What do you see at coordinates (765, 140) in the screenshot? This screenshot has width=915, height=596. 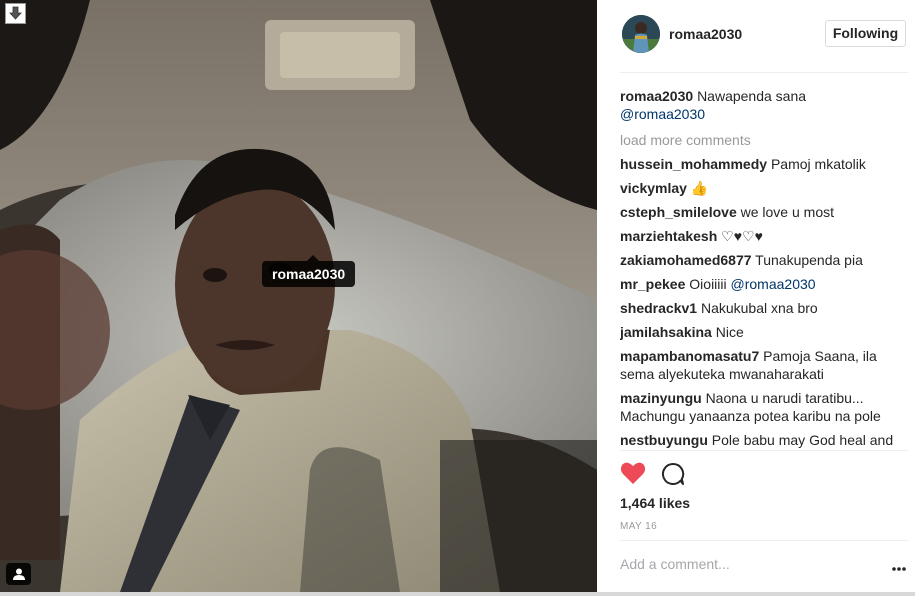 I see `load-more-comments-link: load more comments` at bounding box center [765, 140].